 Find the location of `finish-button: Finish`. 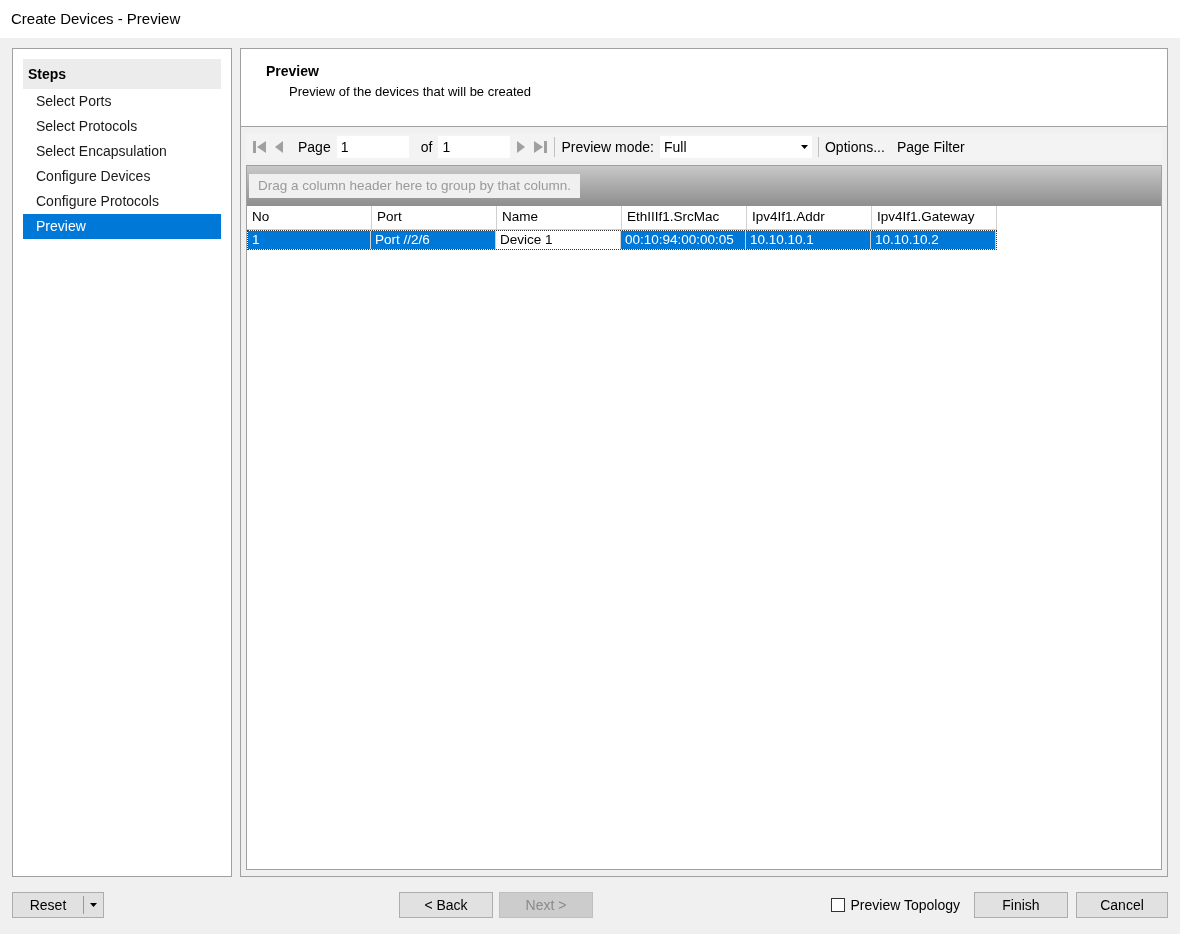

finish-button: Finish is located at coordinates (1021, 905).